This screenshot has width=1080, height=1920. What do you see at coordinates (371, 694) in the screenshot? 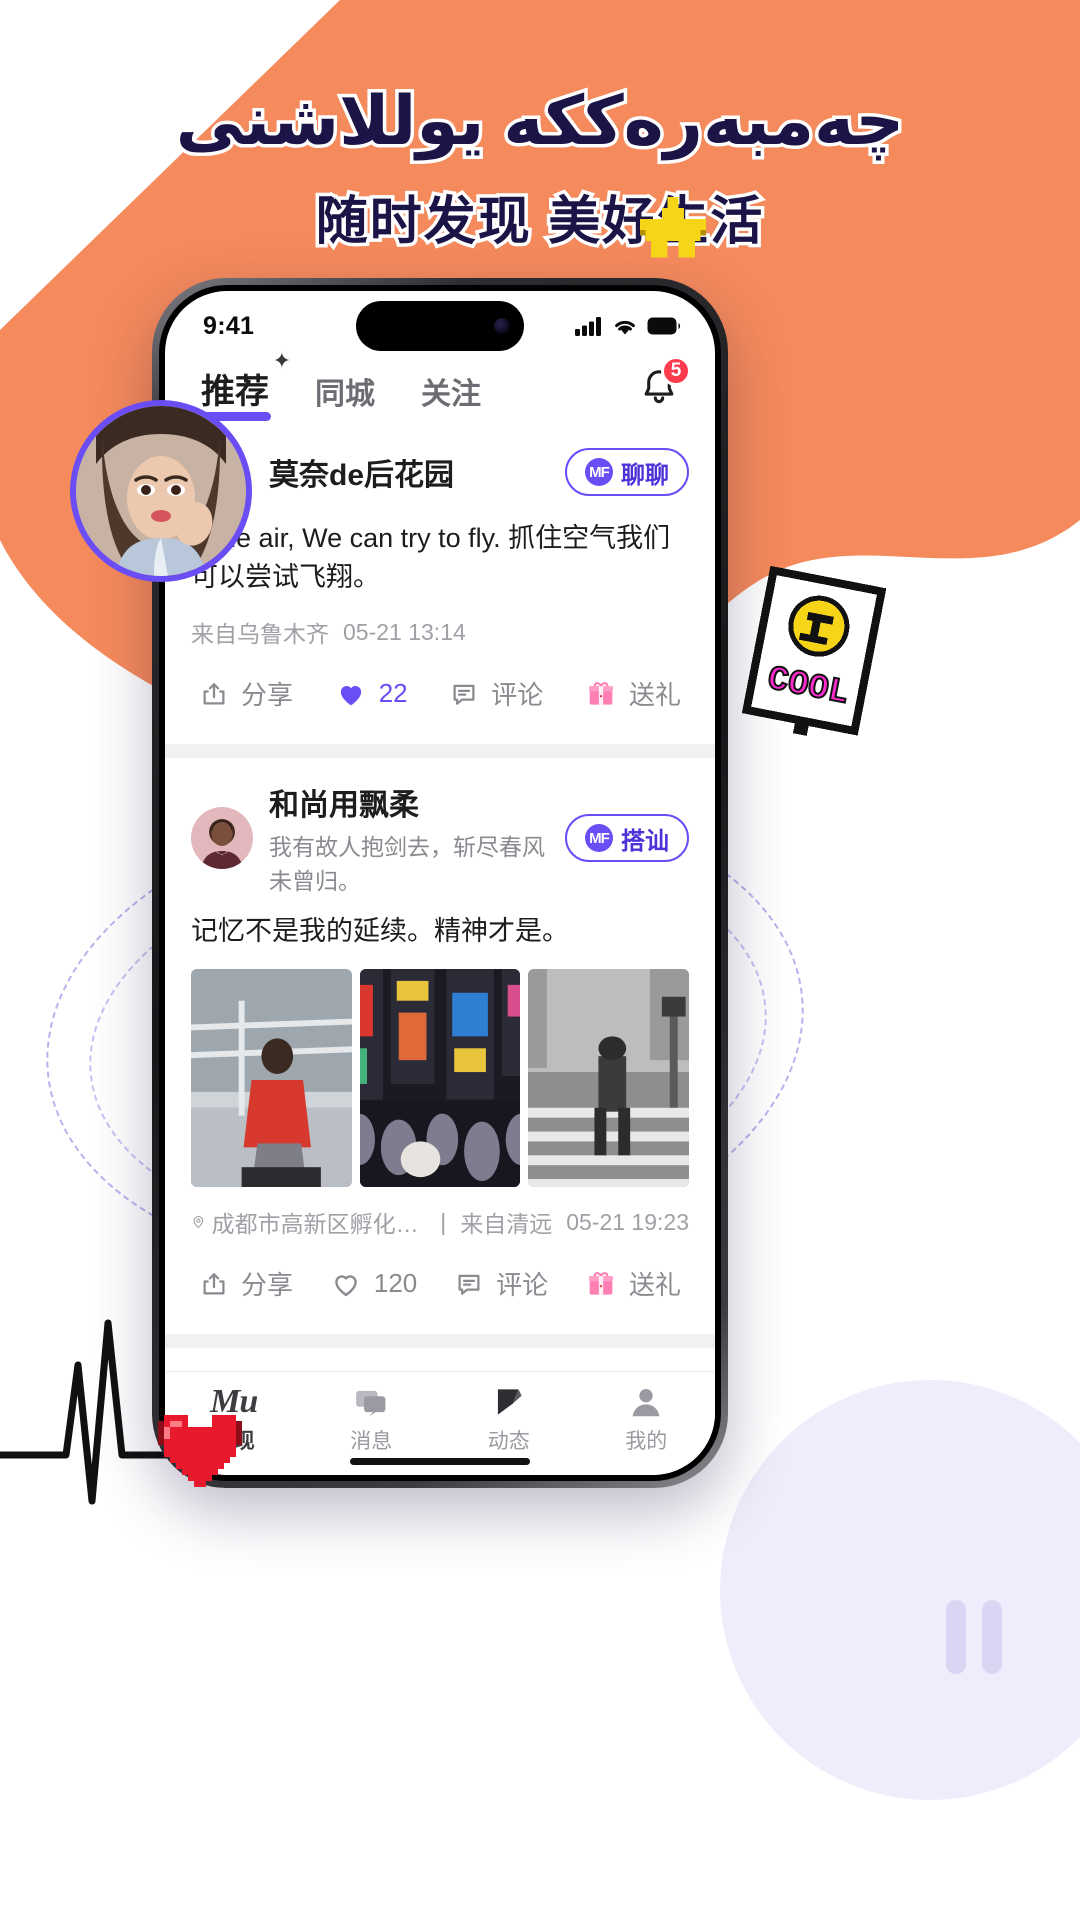
I see `like-action: 22` at bounding box center [371, 694].